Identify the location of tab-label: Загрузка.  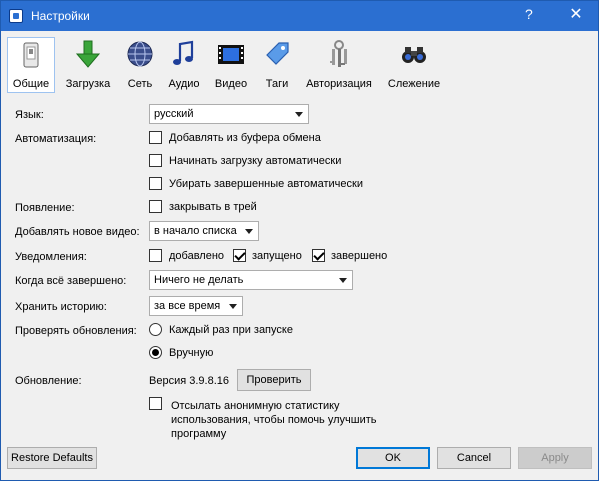
(88, 84).